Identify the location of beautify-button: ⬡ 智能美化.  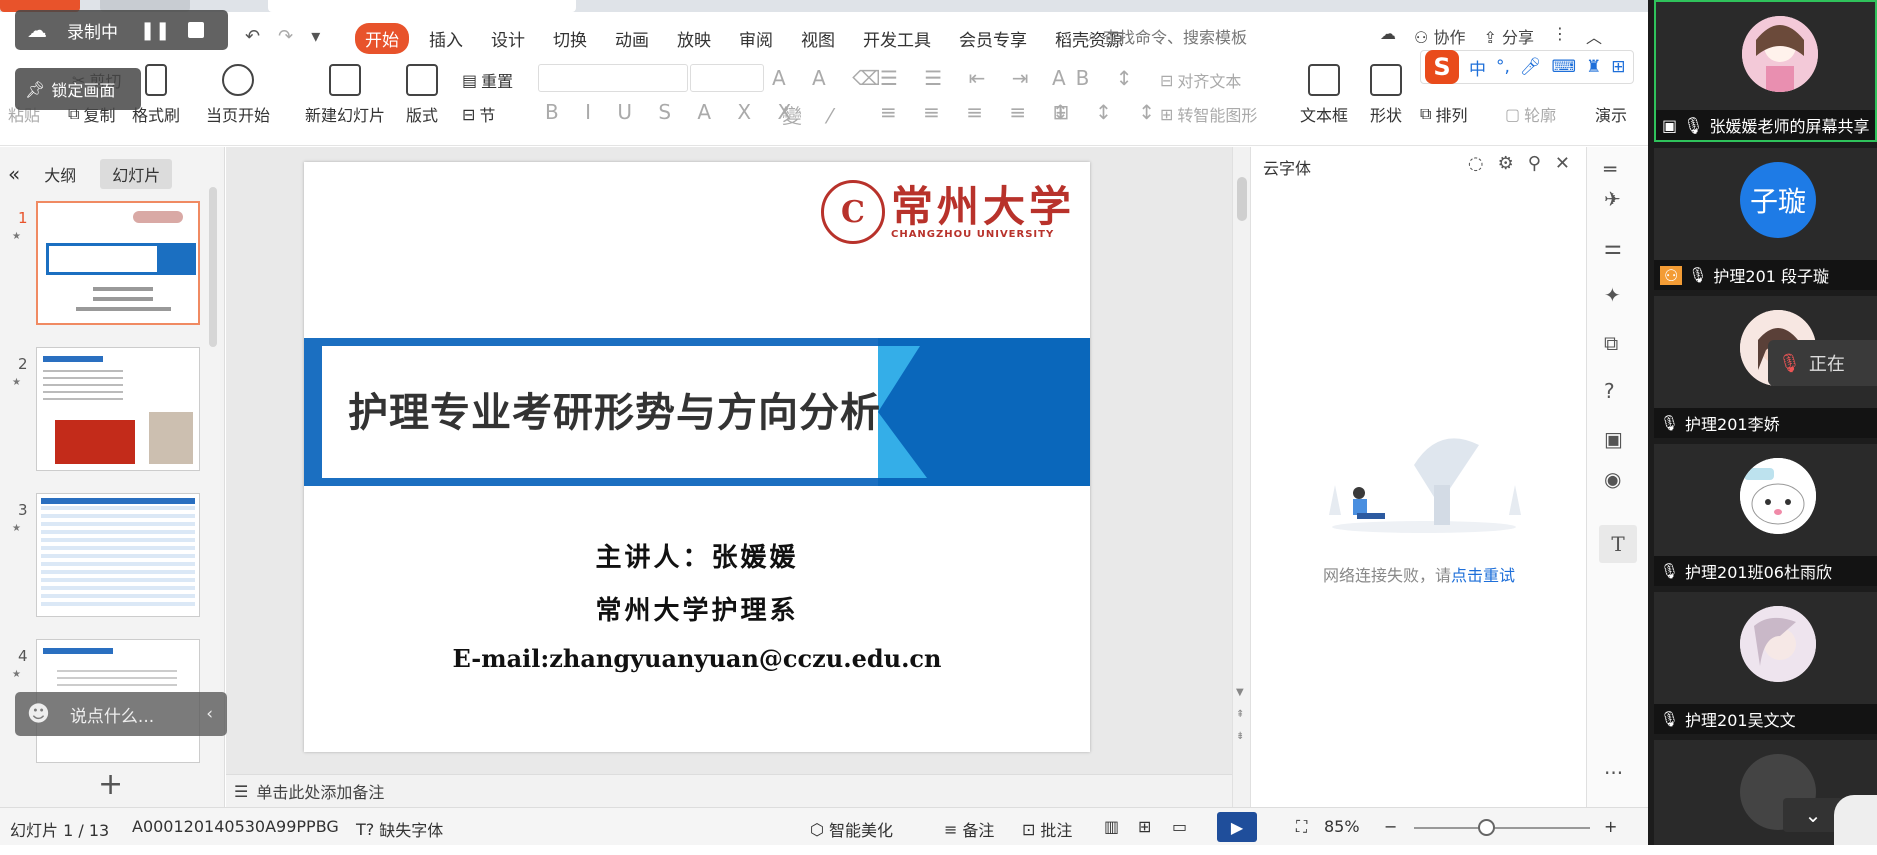
(851, 829).